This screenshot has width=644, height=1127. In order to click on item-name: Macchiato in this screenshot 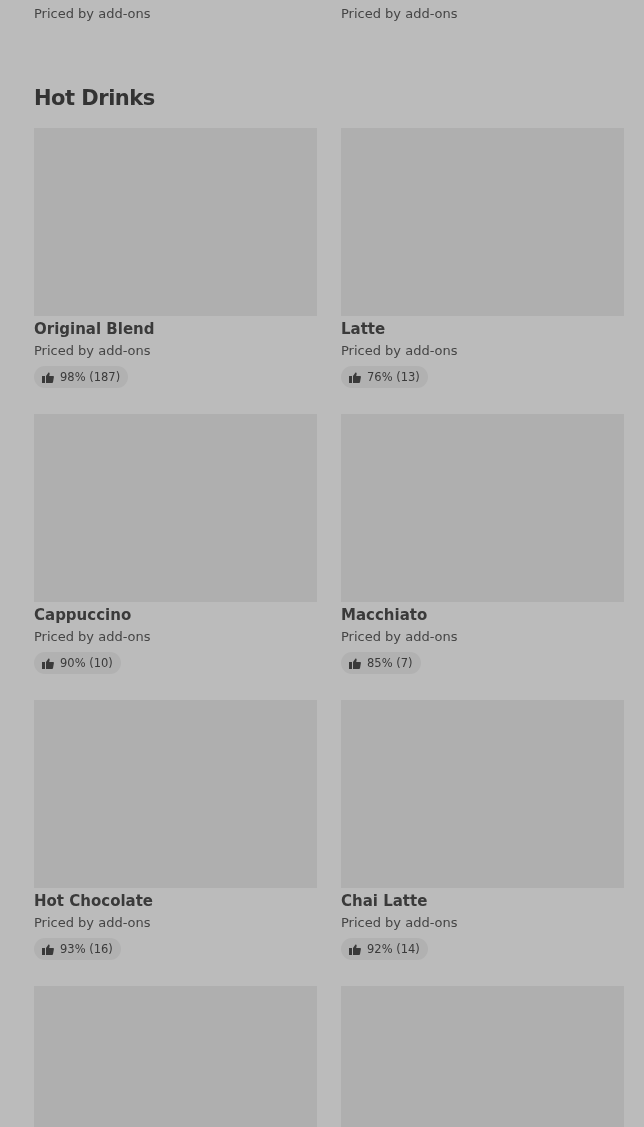, I will do `click(385, 615)`.